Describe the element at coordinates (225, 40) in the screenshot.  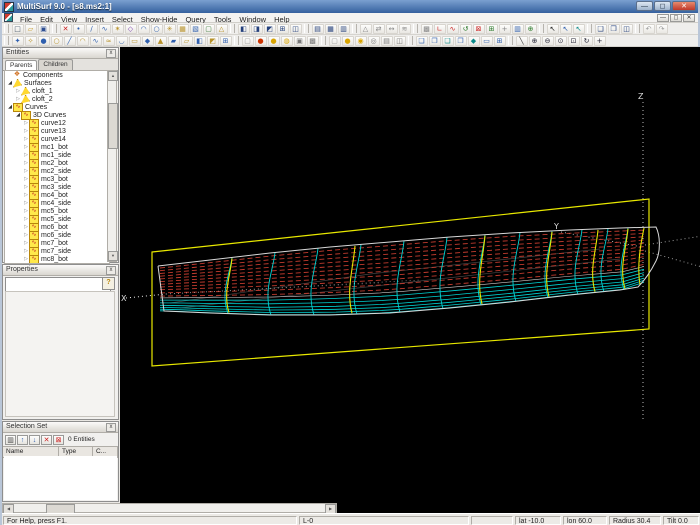
I see `create-grid-icon: ⊞` at that location.